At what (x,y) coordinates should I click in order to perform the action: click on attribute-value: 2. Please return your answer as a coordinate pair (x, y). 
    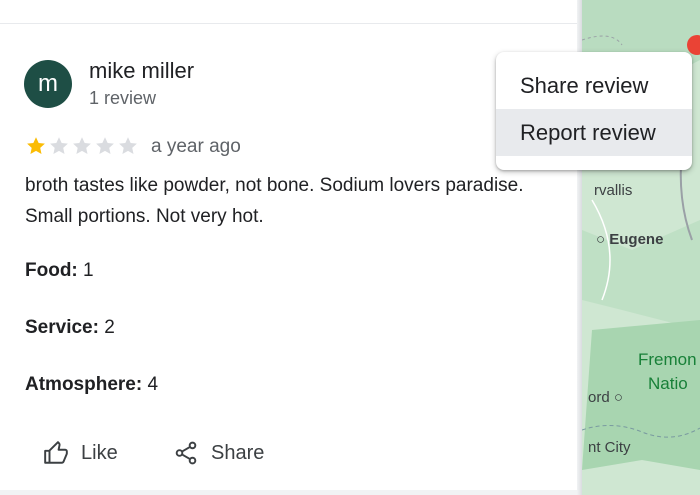
    Looking at the image, I should click on (109, 327).